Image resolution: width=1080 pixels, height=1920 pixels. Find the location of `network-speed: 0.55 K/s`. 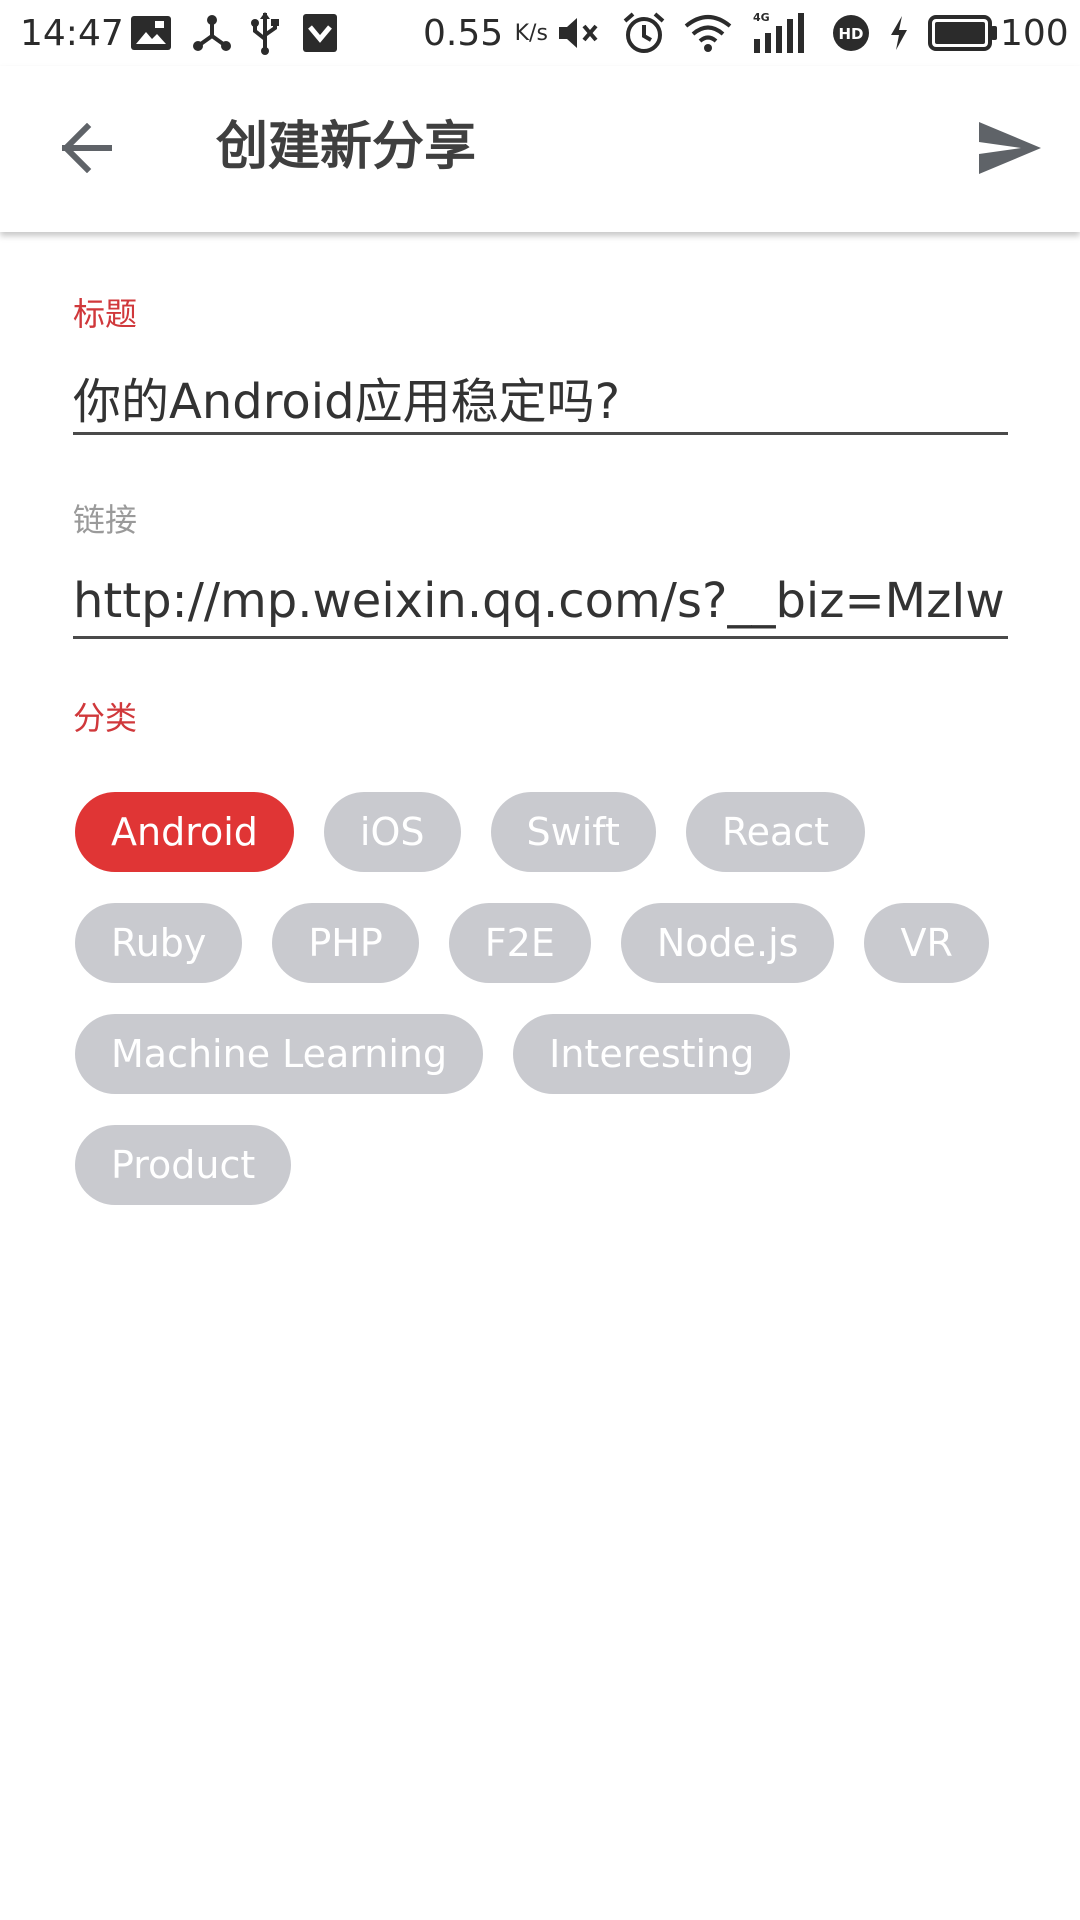

network-speed: 0.55 K/s is located at coordinates (485, 33).